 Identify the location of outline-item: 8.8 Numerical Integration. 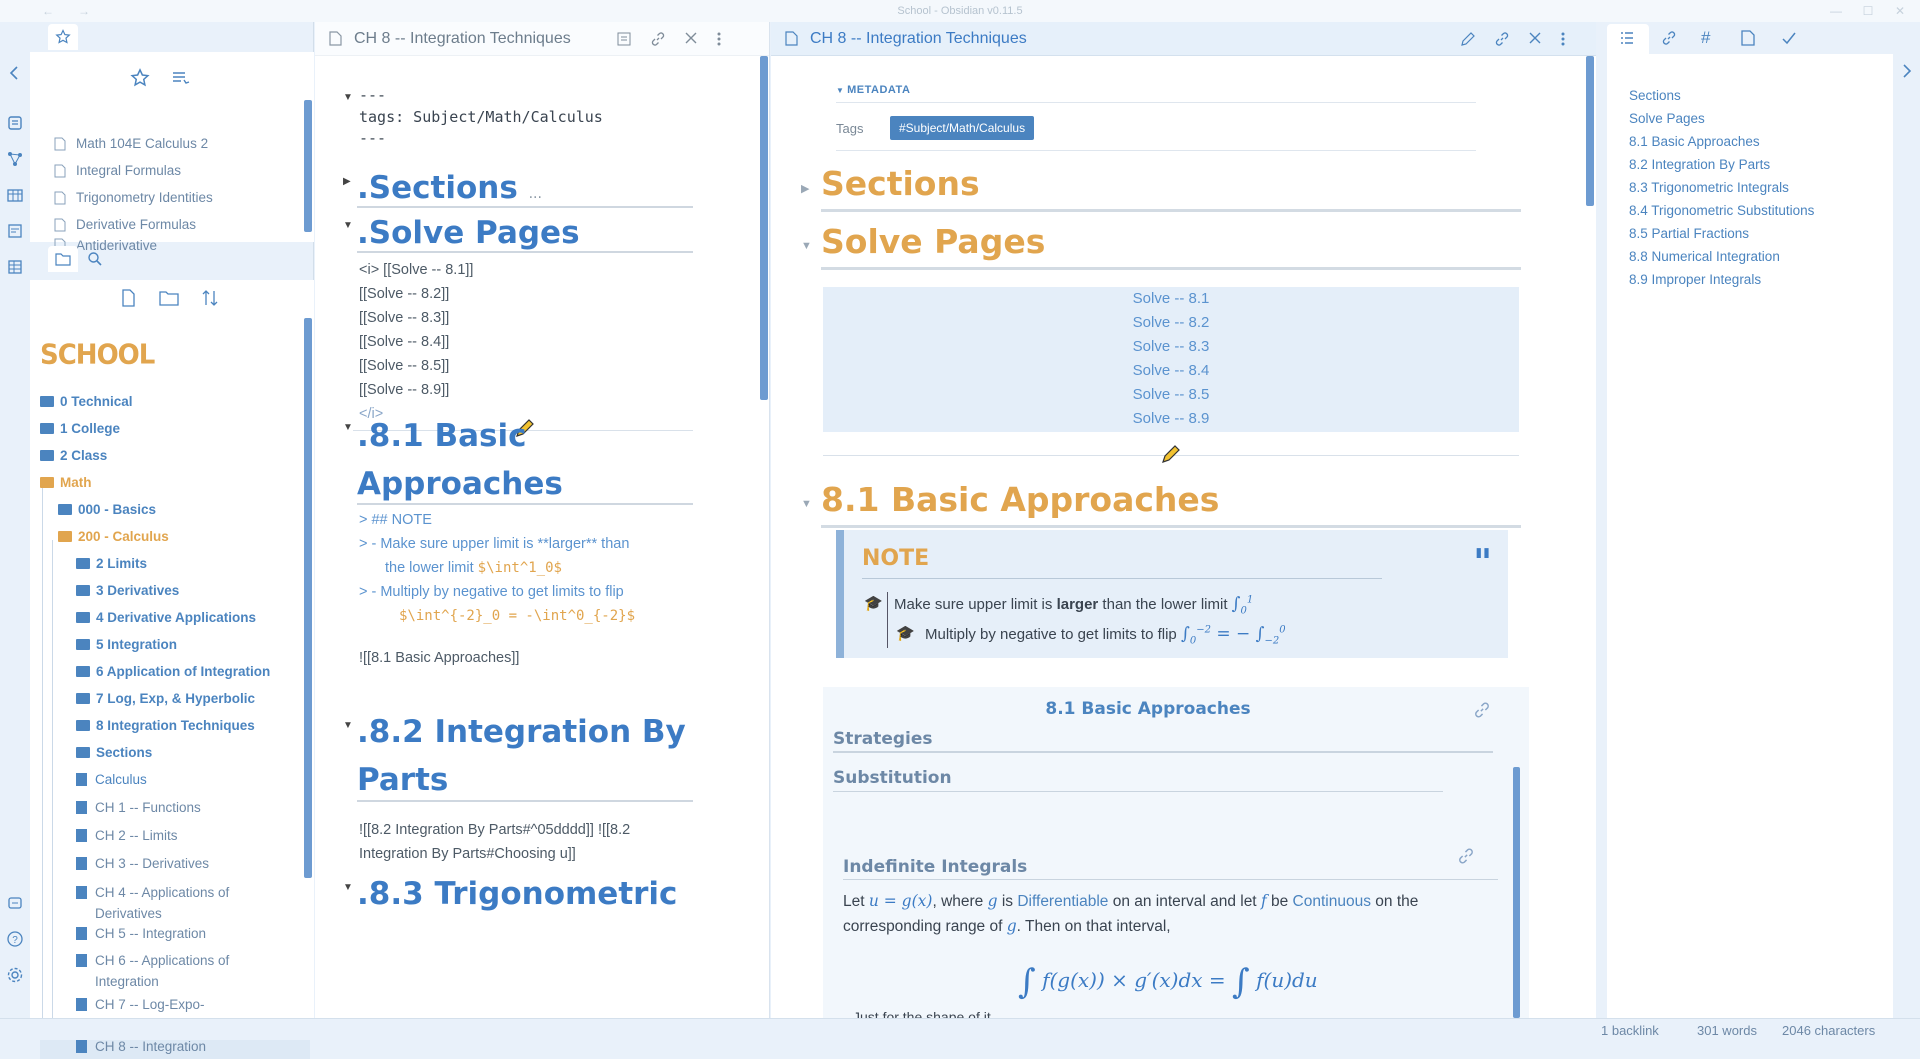
(1704, 256).